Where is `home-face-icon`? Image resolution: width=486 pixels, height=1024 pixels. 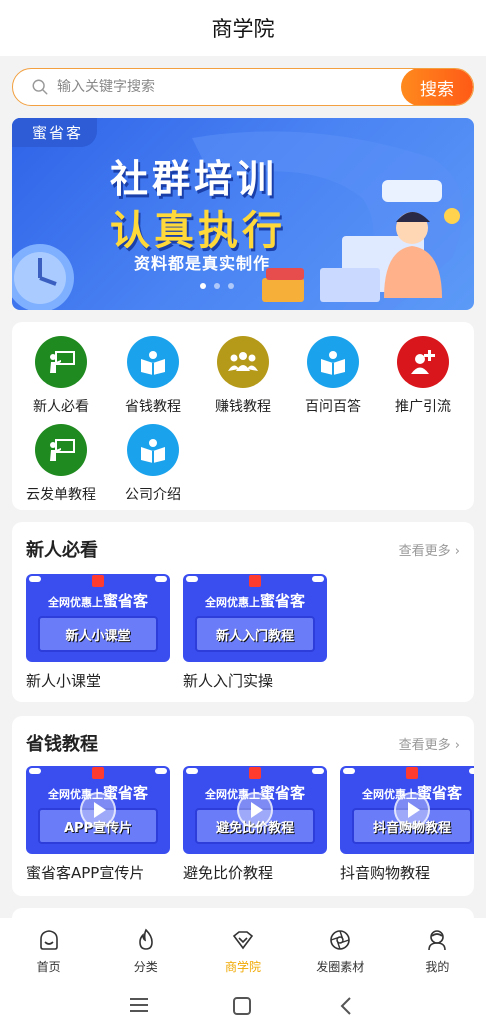
home-face-icon is located at coordinates (48, 940).